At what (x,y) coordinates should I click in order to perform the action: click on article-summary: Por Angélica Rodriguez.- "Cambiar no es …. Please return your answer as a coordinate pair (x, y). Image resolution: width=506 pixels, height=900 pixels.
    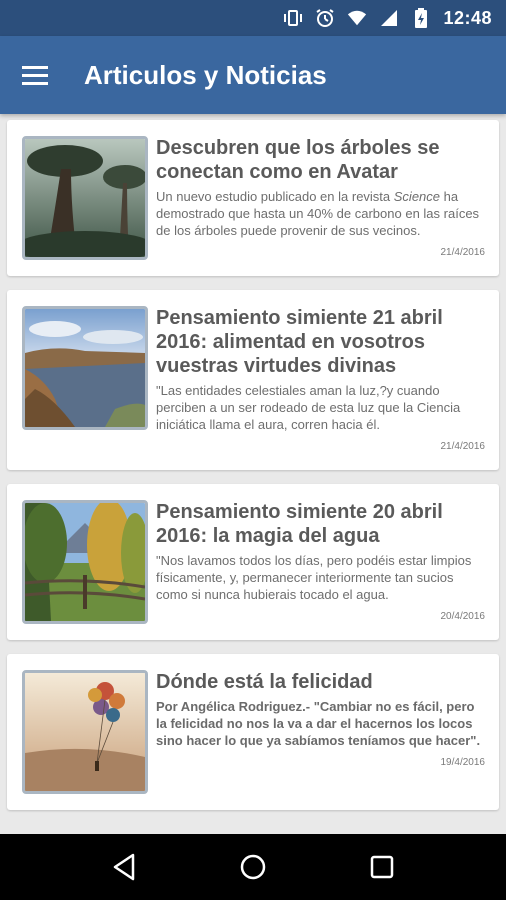
    Looking at the image, I should click on (318, 723).